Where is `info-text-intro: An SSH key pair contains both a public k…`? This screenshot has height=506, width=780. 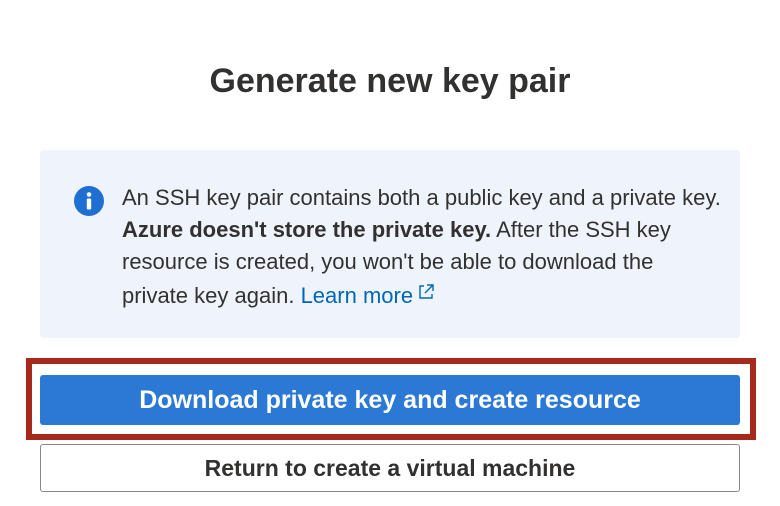 info-text-intro: An SSH key pair contains both a public k… is located at coordinates (421, 197).